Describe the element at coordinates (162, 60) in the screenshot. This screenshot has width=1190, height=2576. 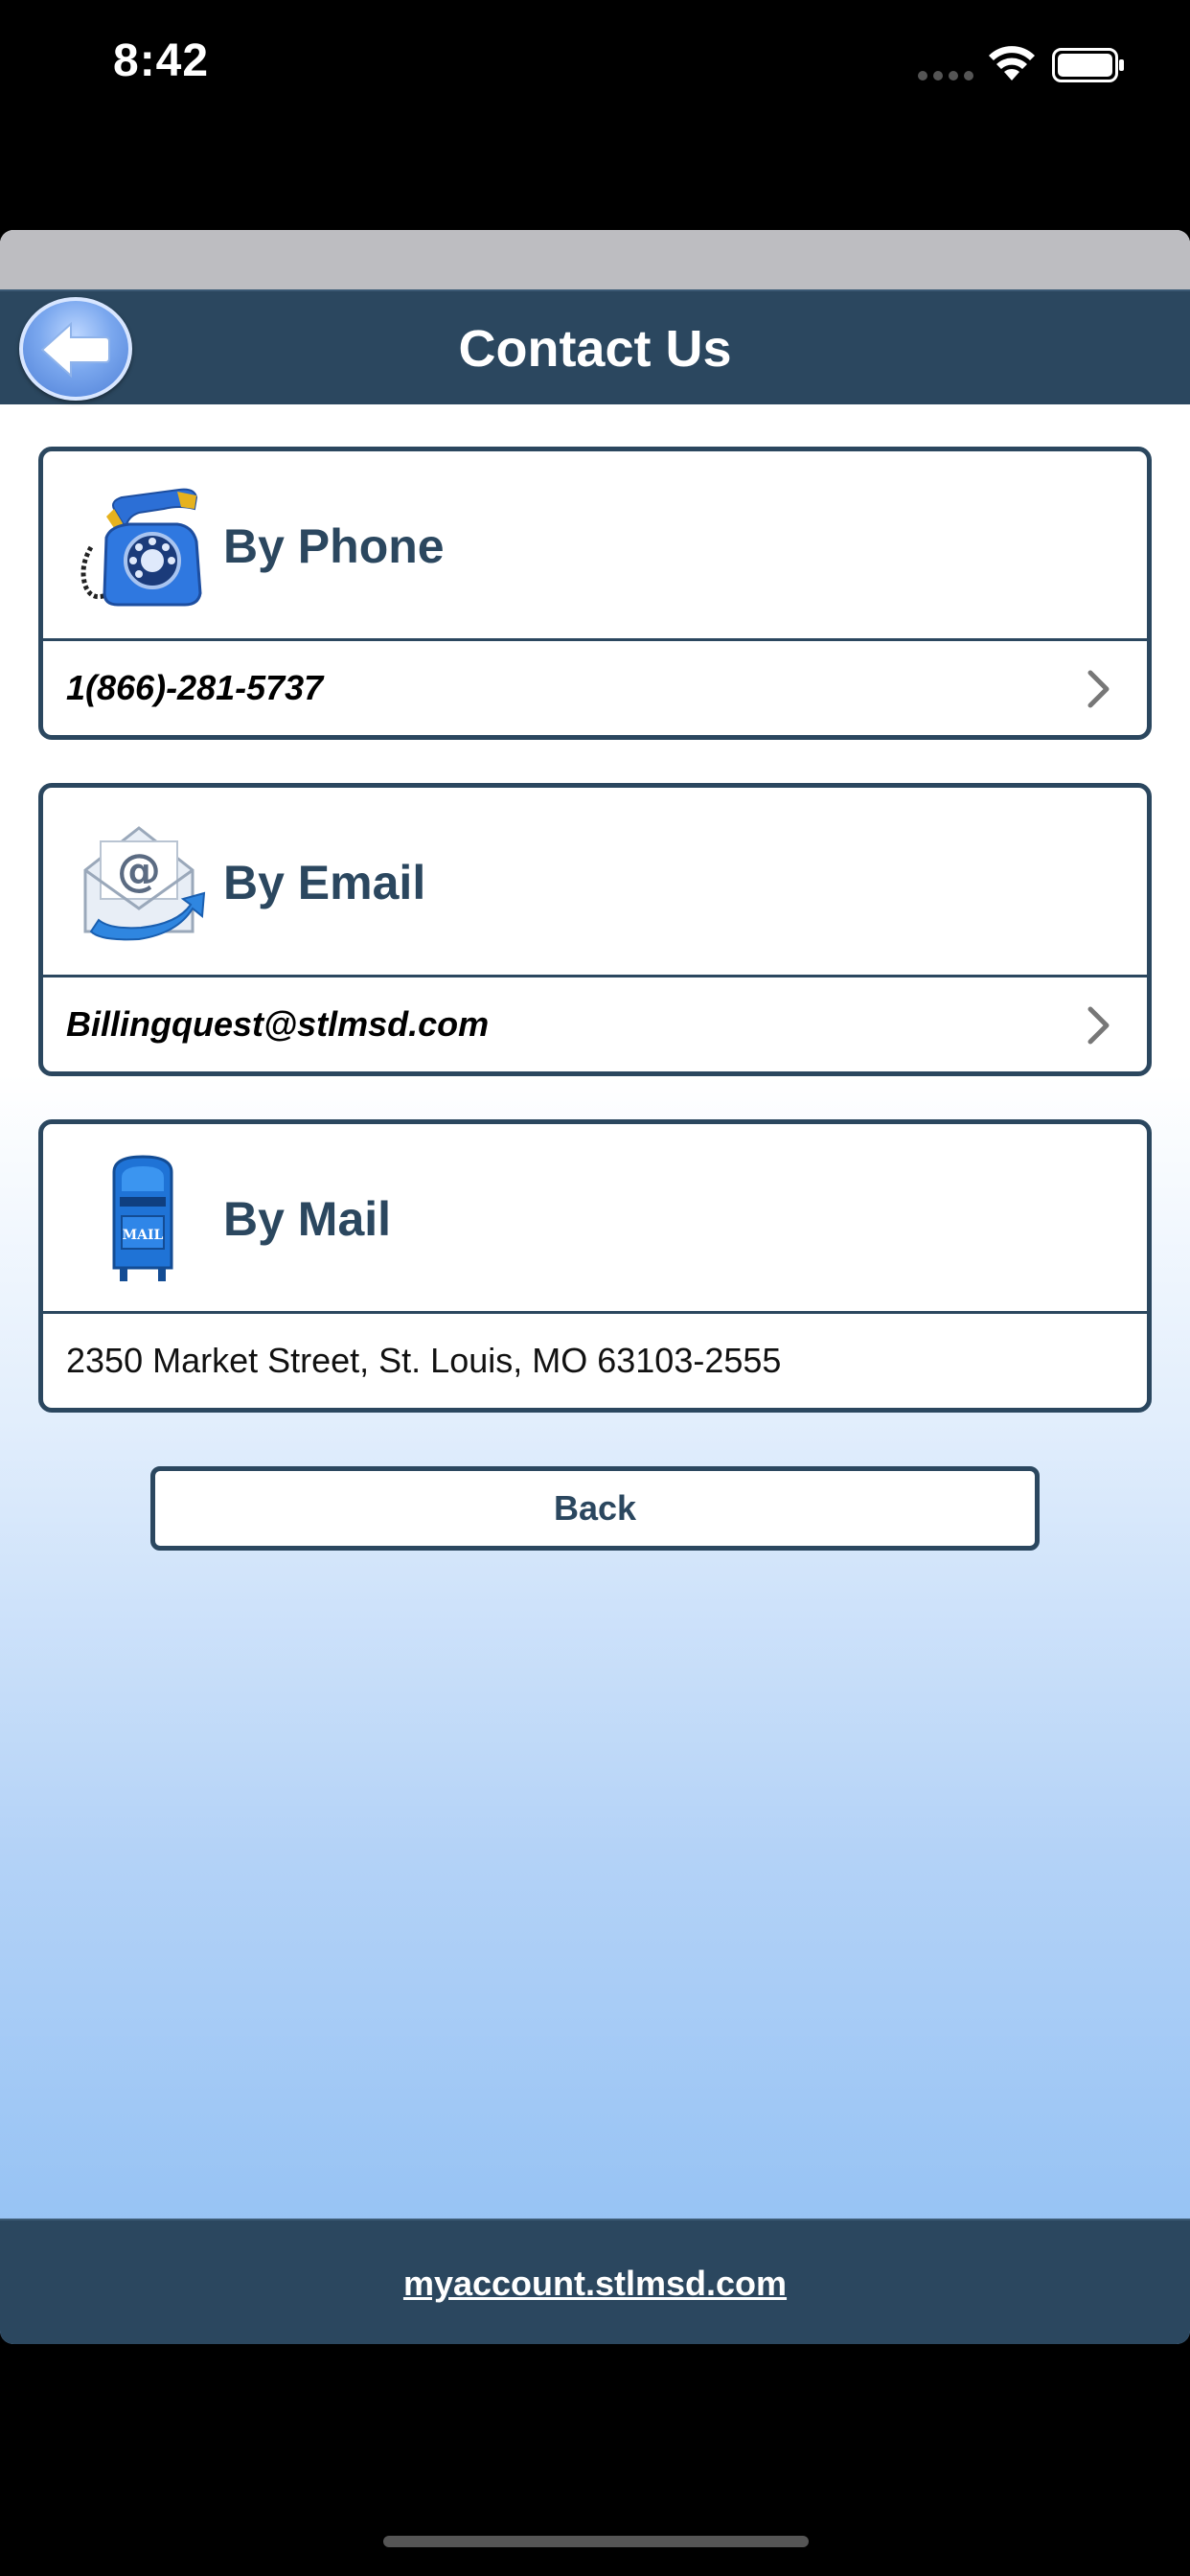
I see `status-time: 8:42` at that location.